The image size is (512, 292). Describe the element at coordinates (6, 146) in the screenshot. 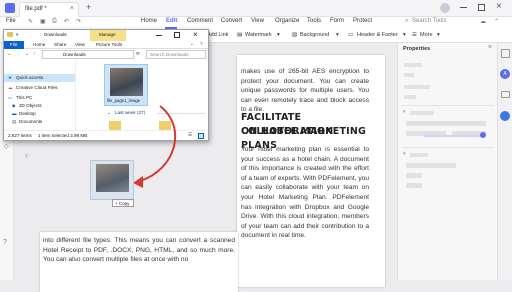

I see `bookmark-icon: ◇` at that location.